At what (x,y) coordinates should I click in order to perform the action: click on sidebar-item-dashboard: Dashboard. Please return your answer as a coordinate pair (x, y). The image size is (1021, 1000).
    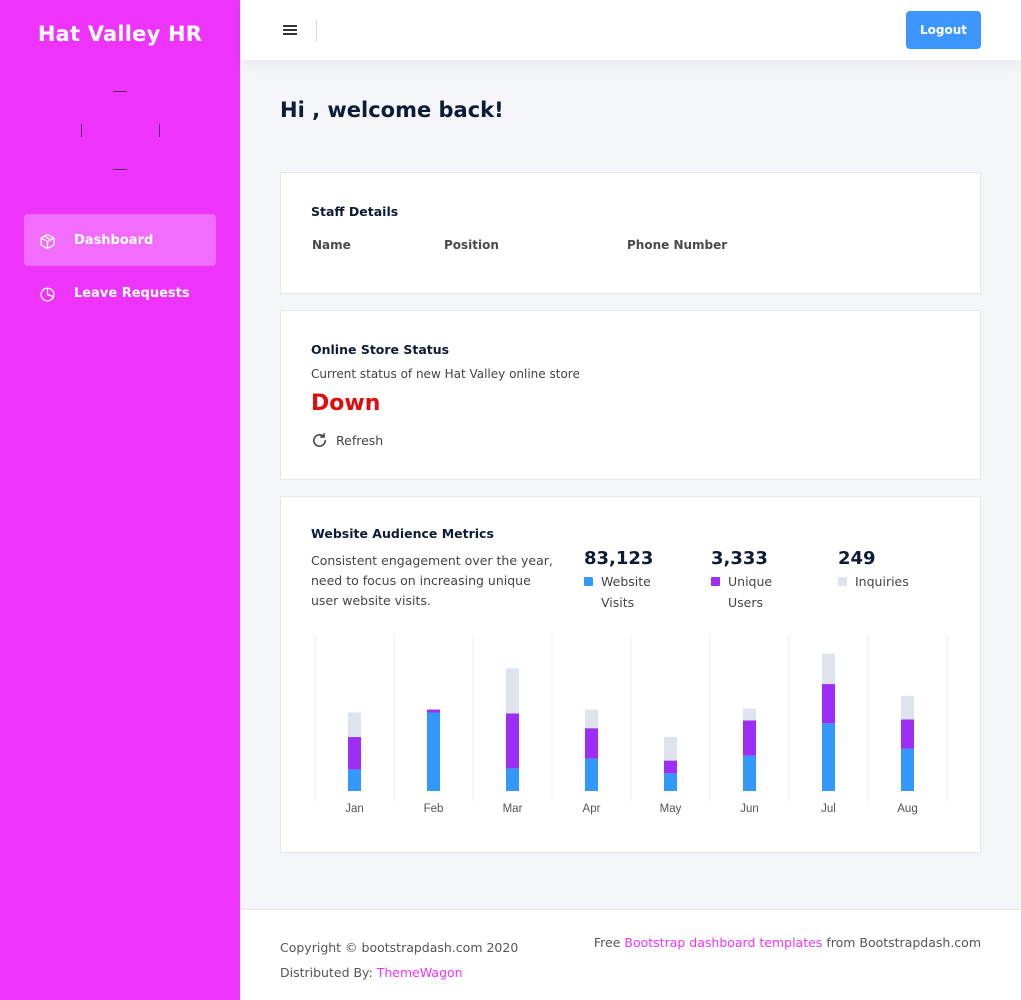
    Looking at the image, I should click on (120, 240).